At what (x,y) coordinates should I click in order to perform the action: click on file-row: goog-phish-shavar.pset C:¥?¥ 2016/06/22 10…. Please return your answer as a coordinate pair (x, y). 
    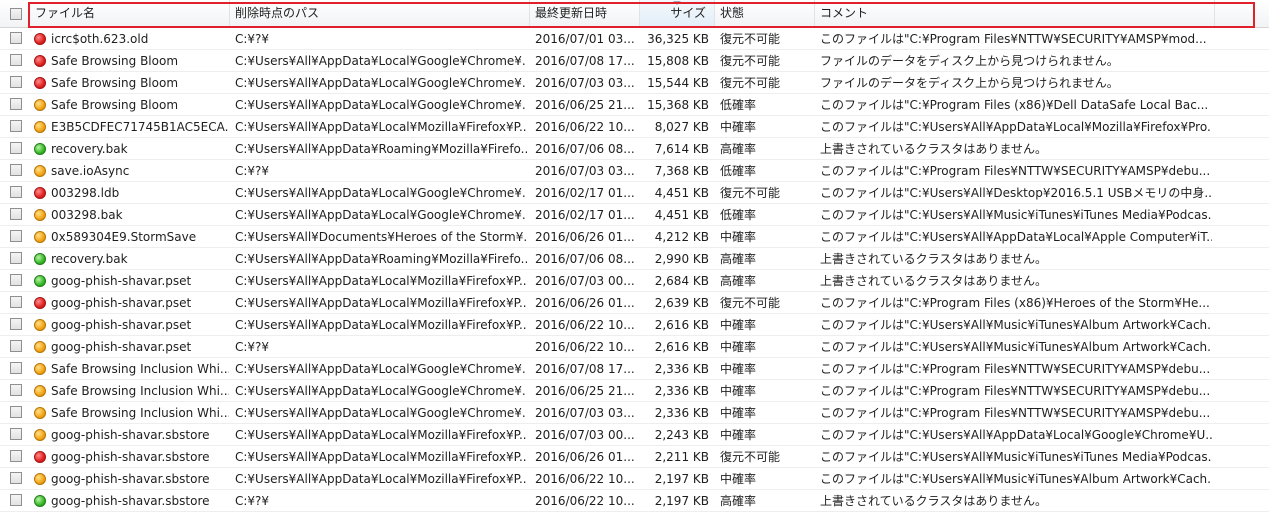
    Looking at the image, I should click on (634, 347).